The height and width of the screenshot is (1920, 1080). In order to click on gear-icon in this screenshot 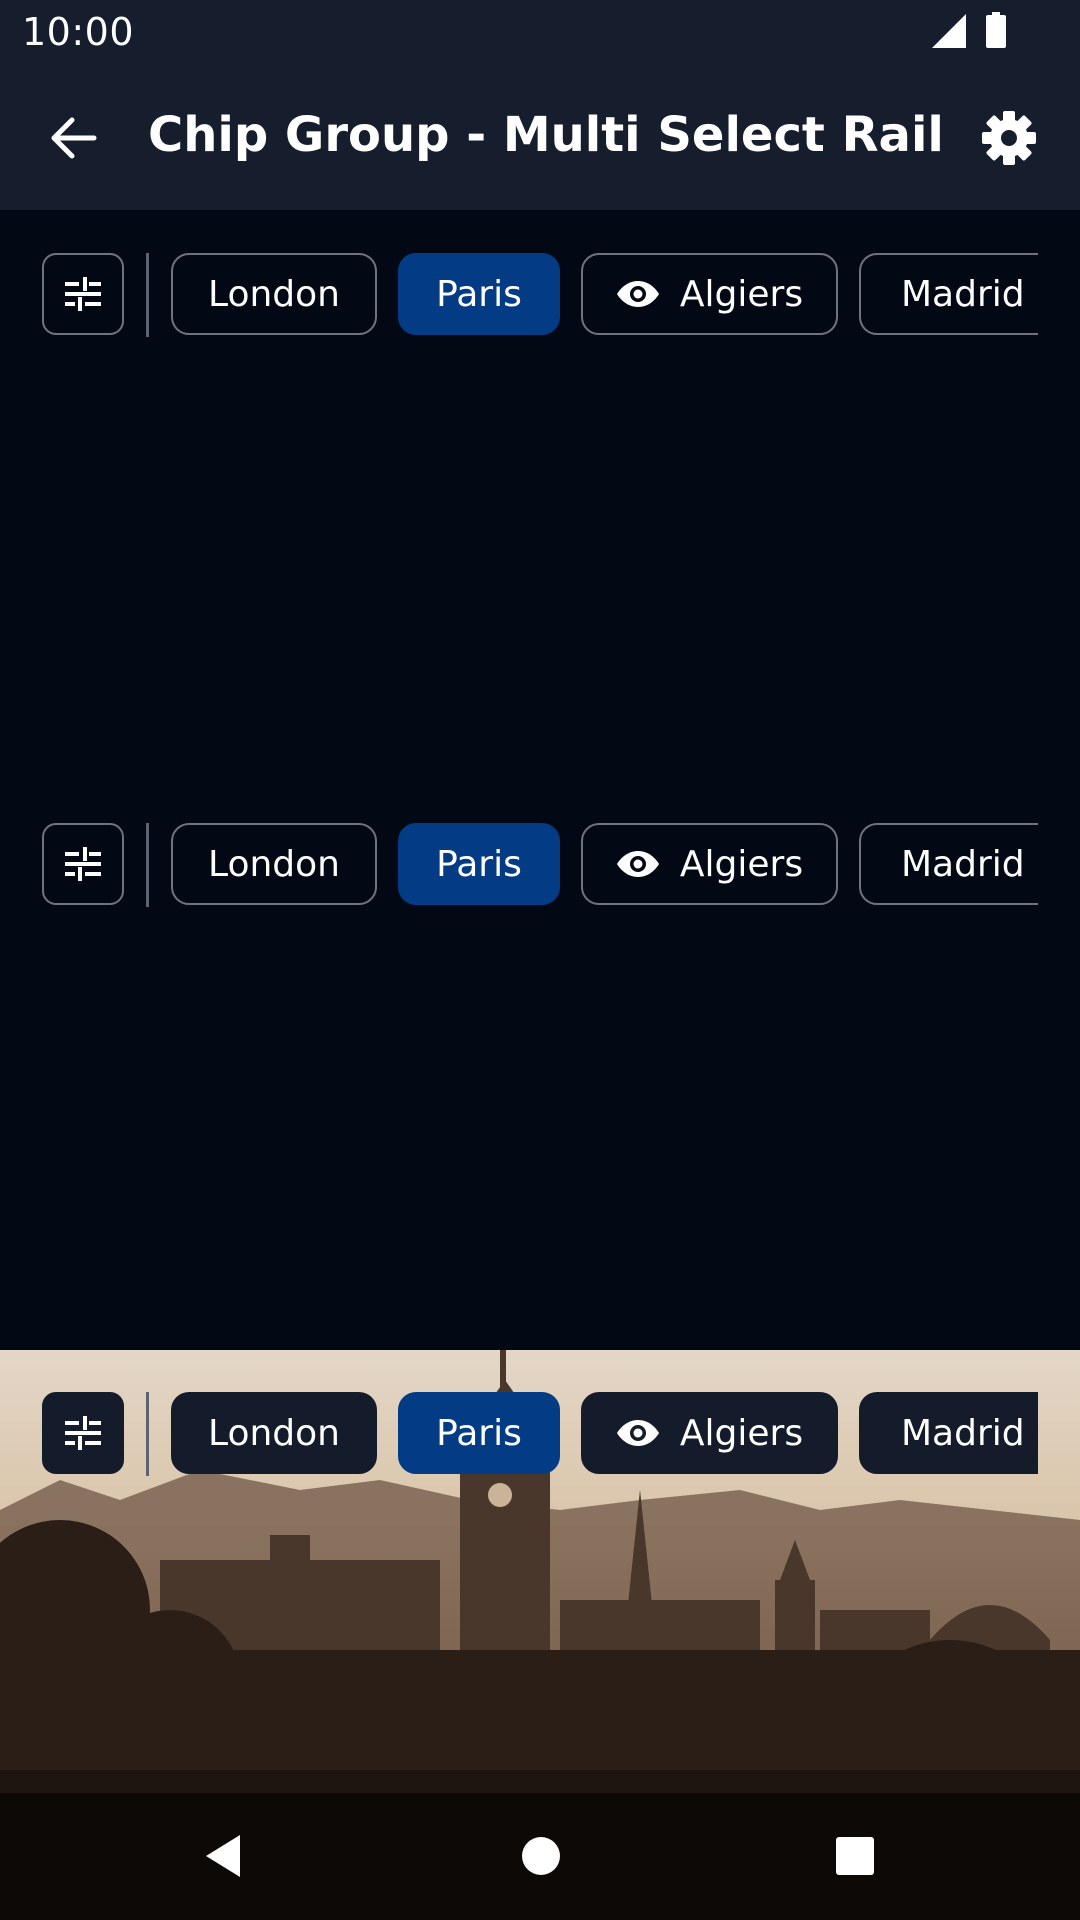, I will do `click(1009, 138)`.